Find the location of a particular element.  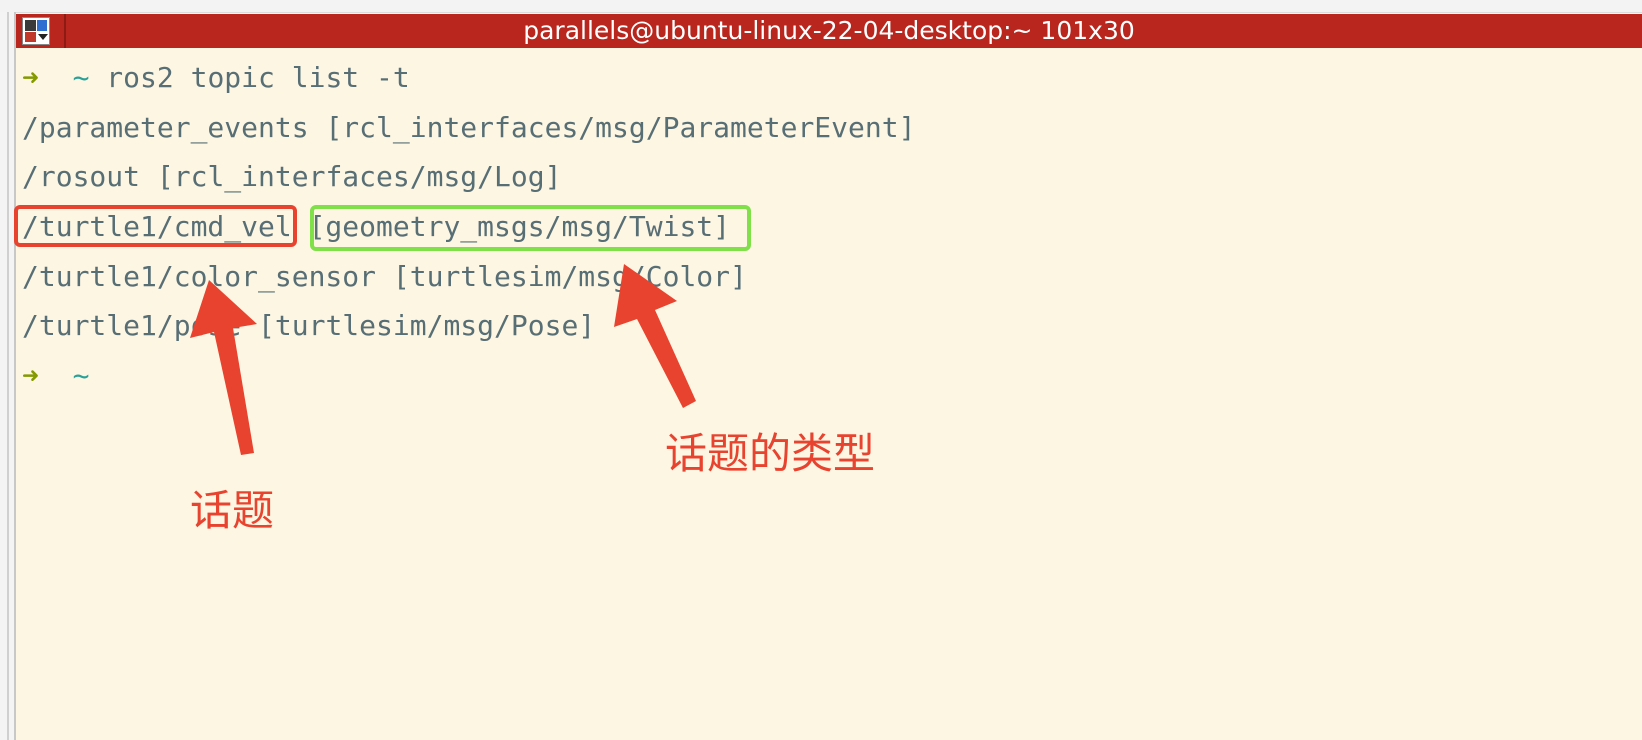

topic-name: /turtle1/color_sensor is located at coordinates (199, 276).